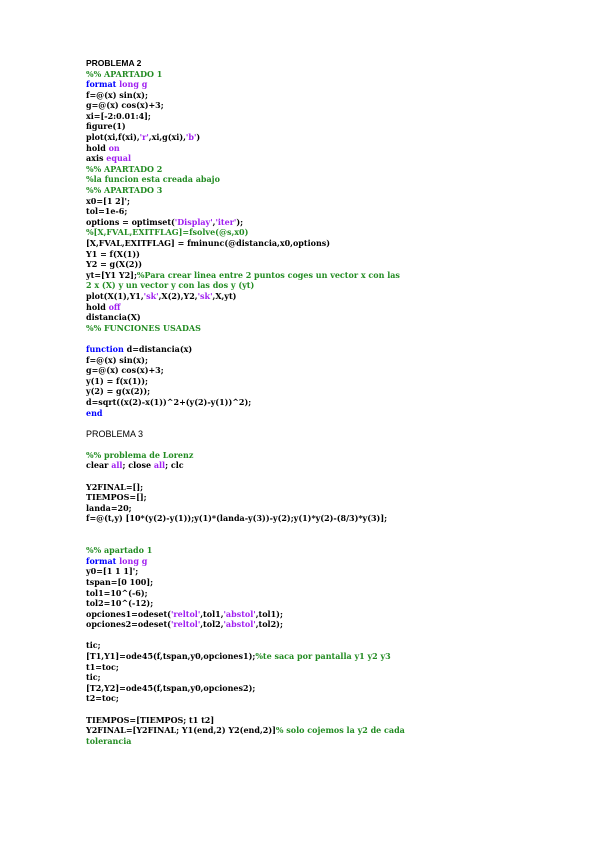 Image resolution: width=599 pixels, height=848 pixels. I want to click on code-line: distancia(X), so click(336, 317).